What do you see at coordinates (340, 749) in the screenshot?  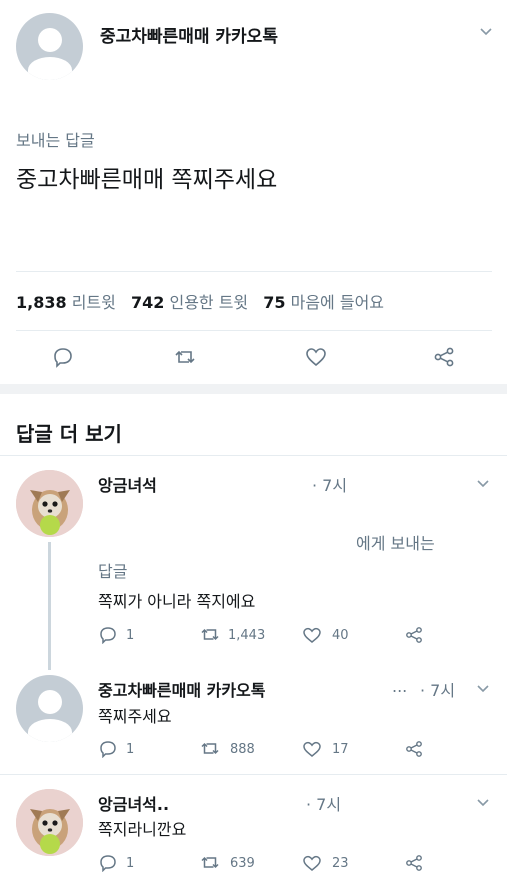 I see `like-count: 17` at bounding box center [340, 749].